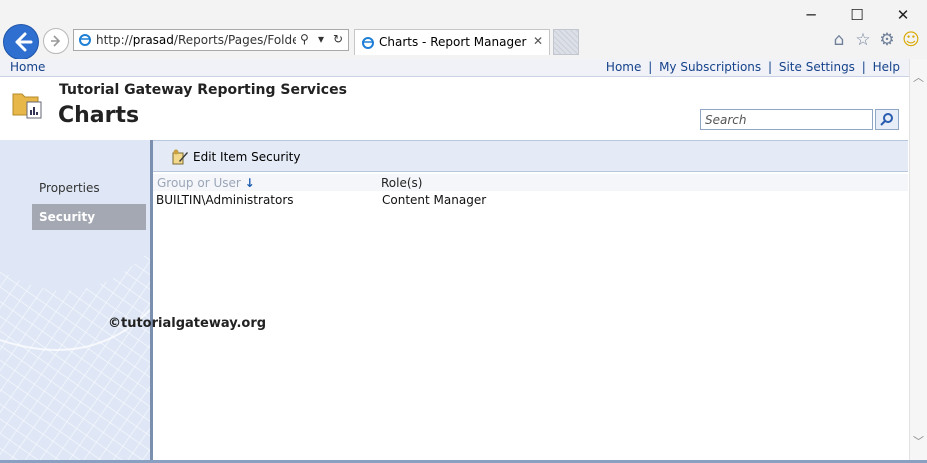 The width and height of the screenshot is (927, 463). I want to click on scroll-up-icon: ︿, so click(918, 77).